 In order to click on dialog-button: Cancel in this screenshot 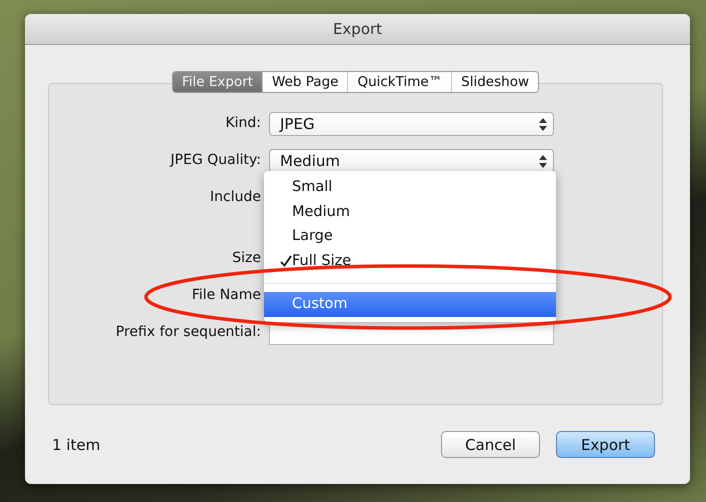, I will do `click(490, 444)`.